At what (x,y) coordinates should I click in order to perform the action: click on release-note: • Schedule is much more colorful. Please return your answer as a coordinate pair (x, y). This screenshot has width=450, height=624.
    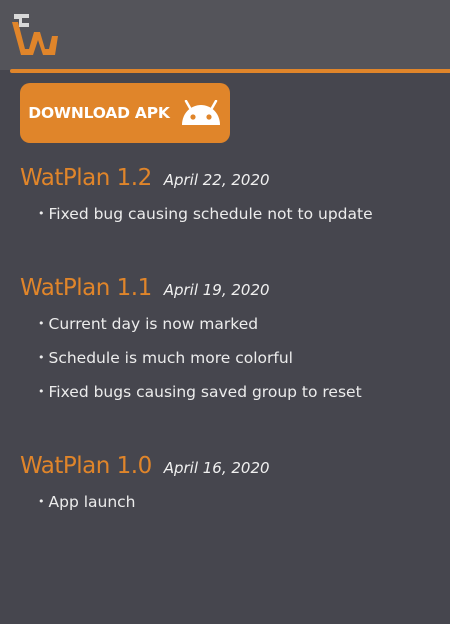
    Looking at the image, I should click on (165, 358).